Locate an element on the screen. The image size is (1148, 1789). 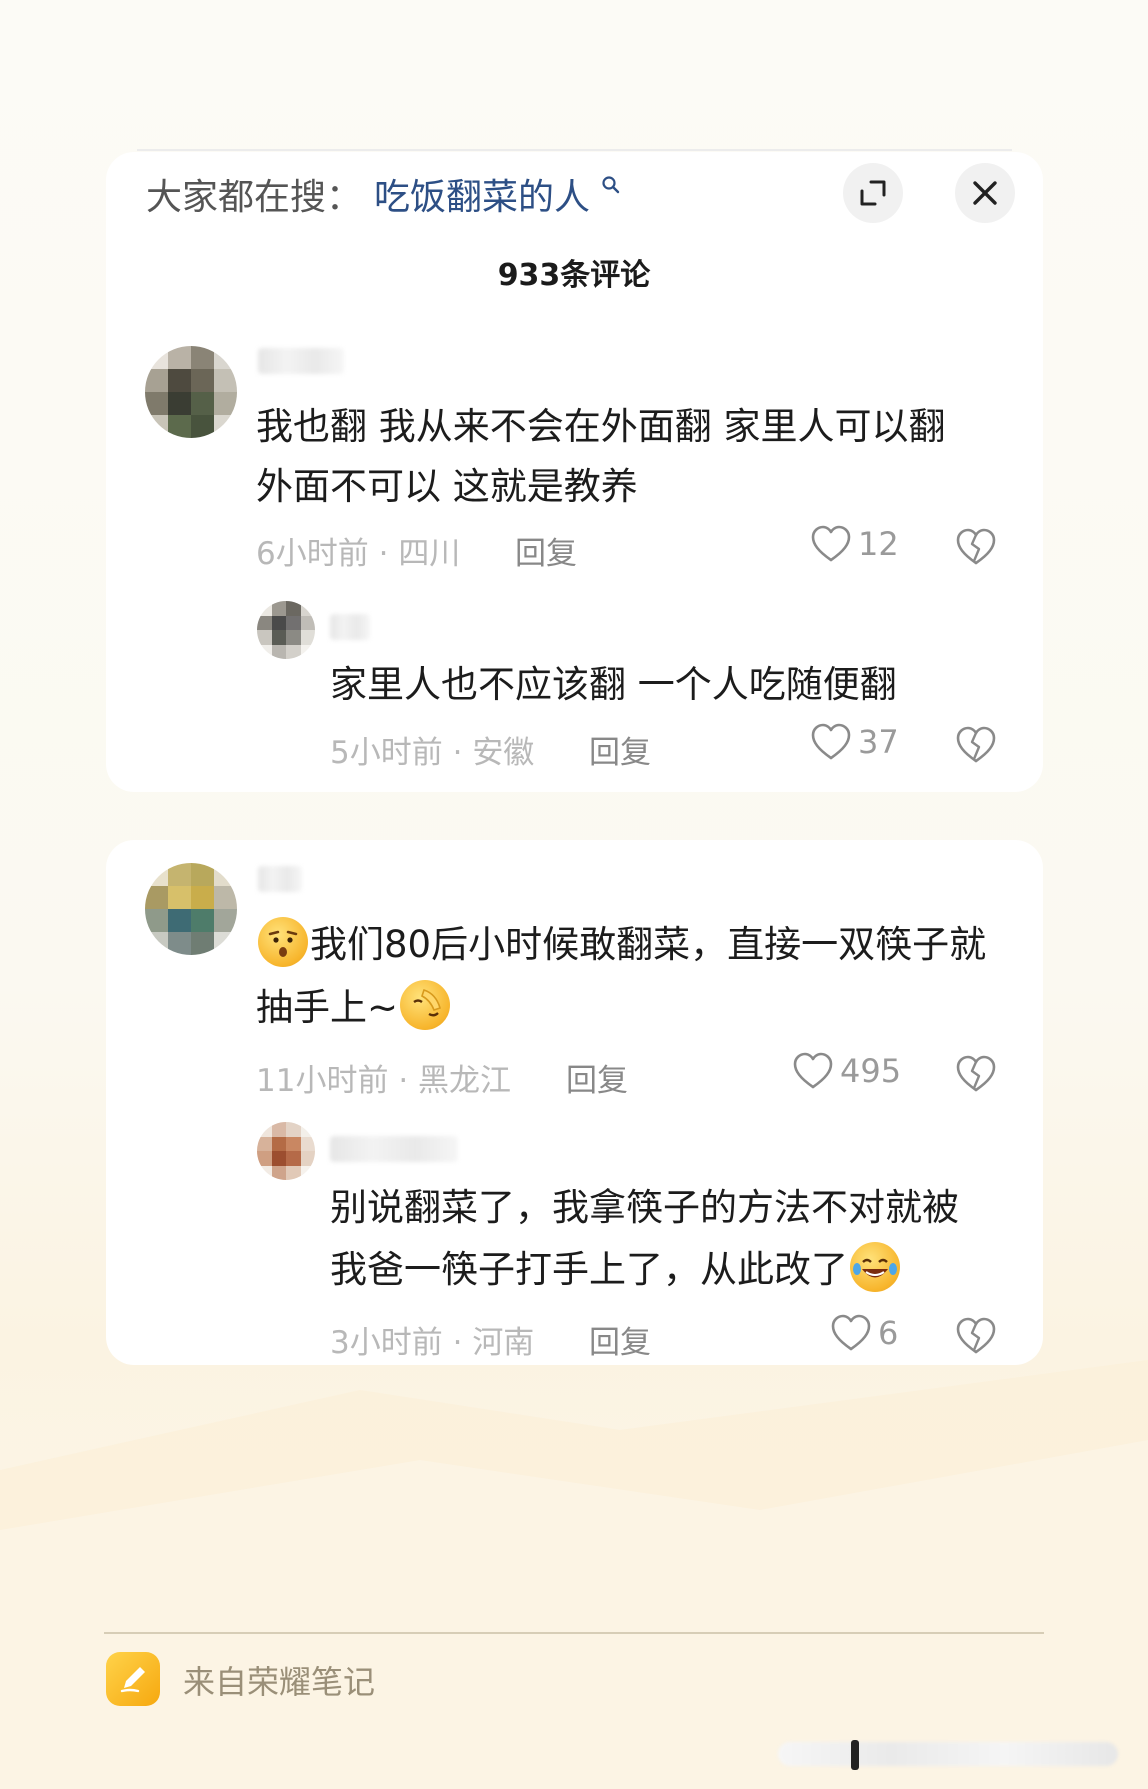
like-count: 495 is located at coordinates (871, 1071).